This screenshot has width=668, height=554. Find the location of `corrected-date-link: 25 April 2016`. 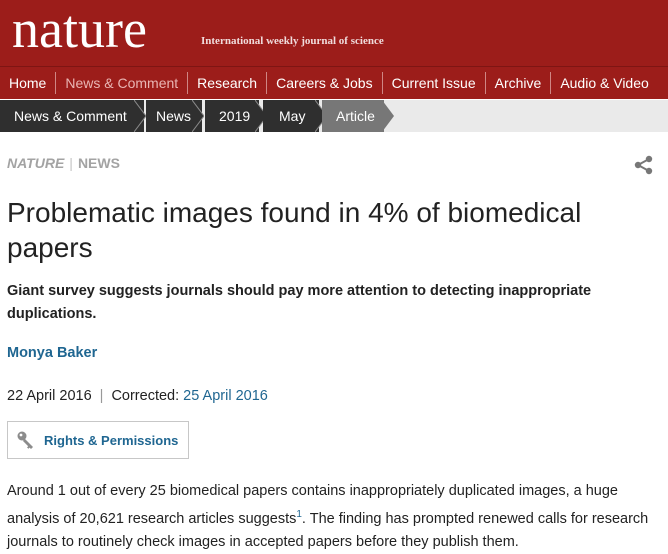

corrected-date-link: 25 April 2016 is located at coordinates (225, 396).